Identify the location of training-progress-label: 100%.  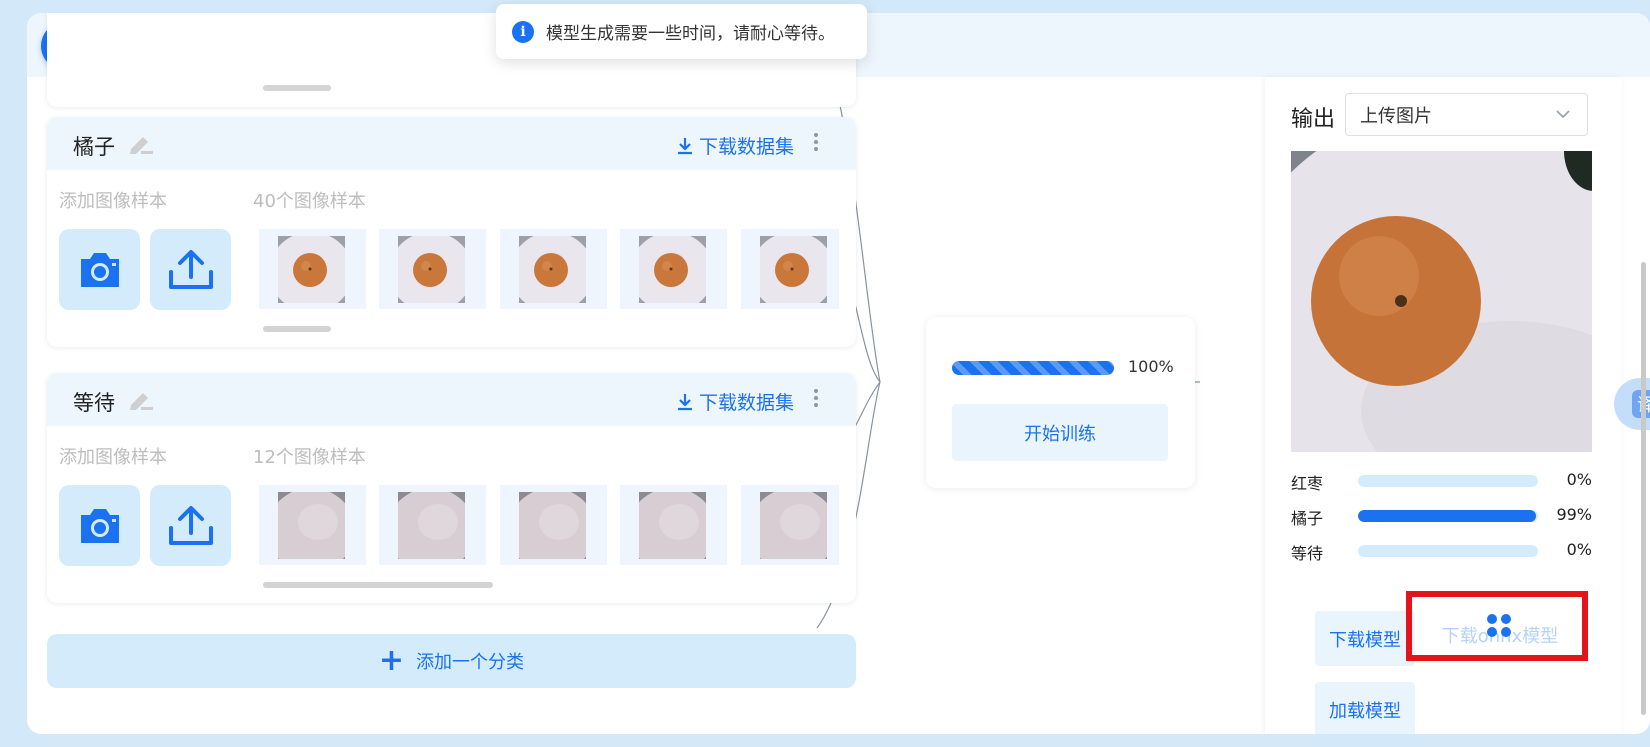
(1151, 366).